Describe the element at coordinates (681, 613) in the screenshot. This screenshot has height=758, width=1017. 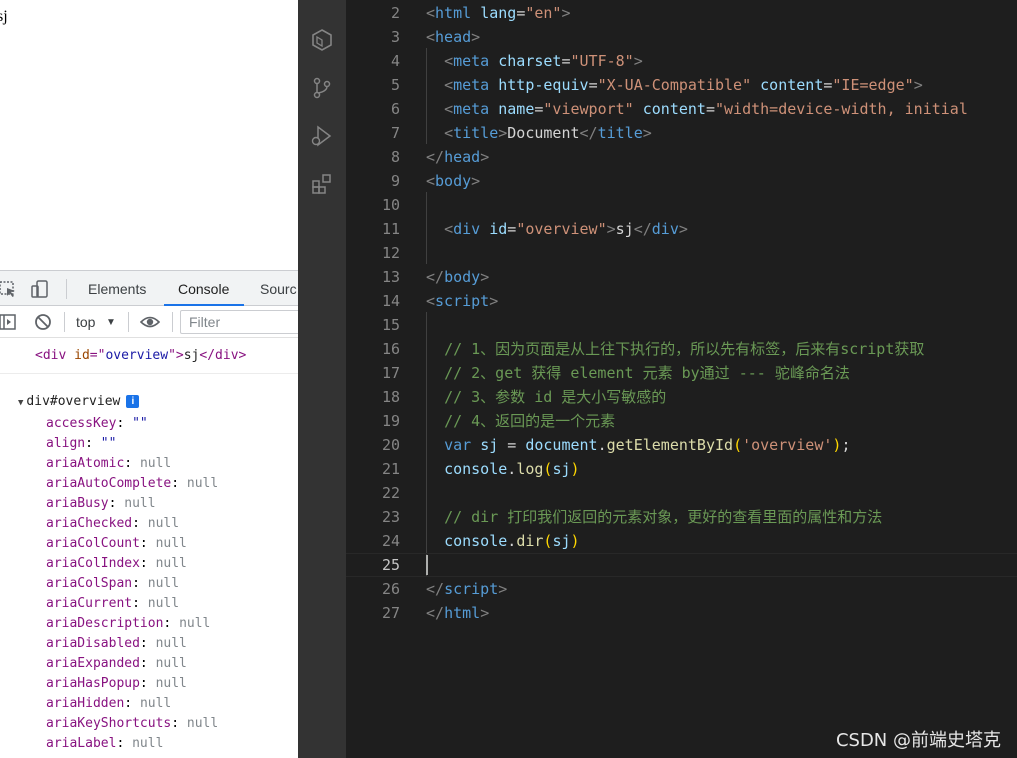
I see `code-line: 27 </html>` at that location.